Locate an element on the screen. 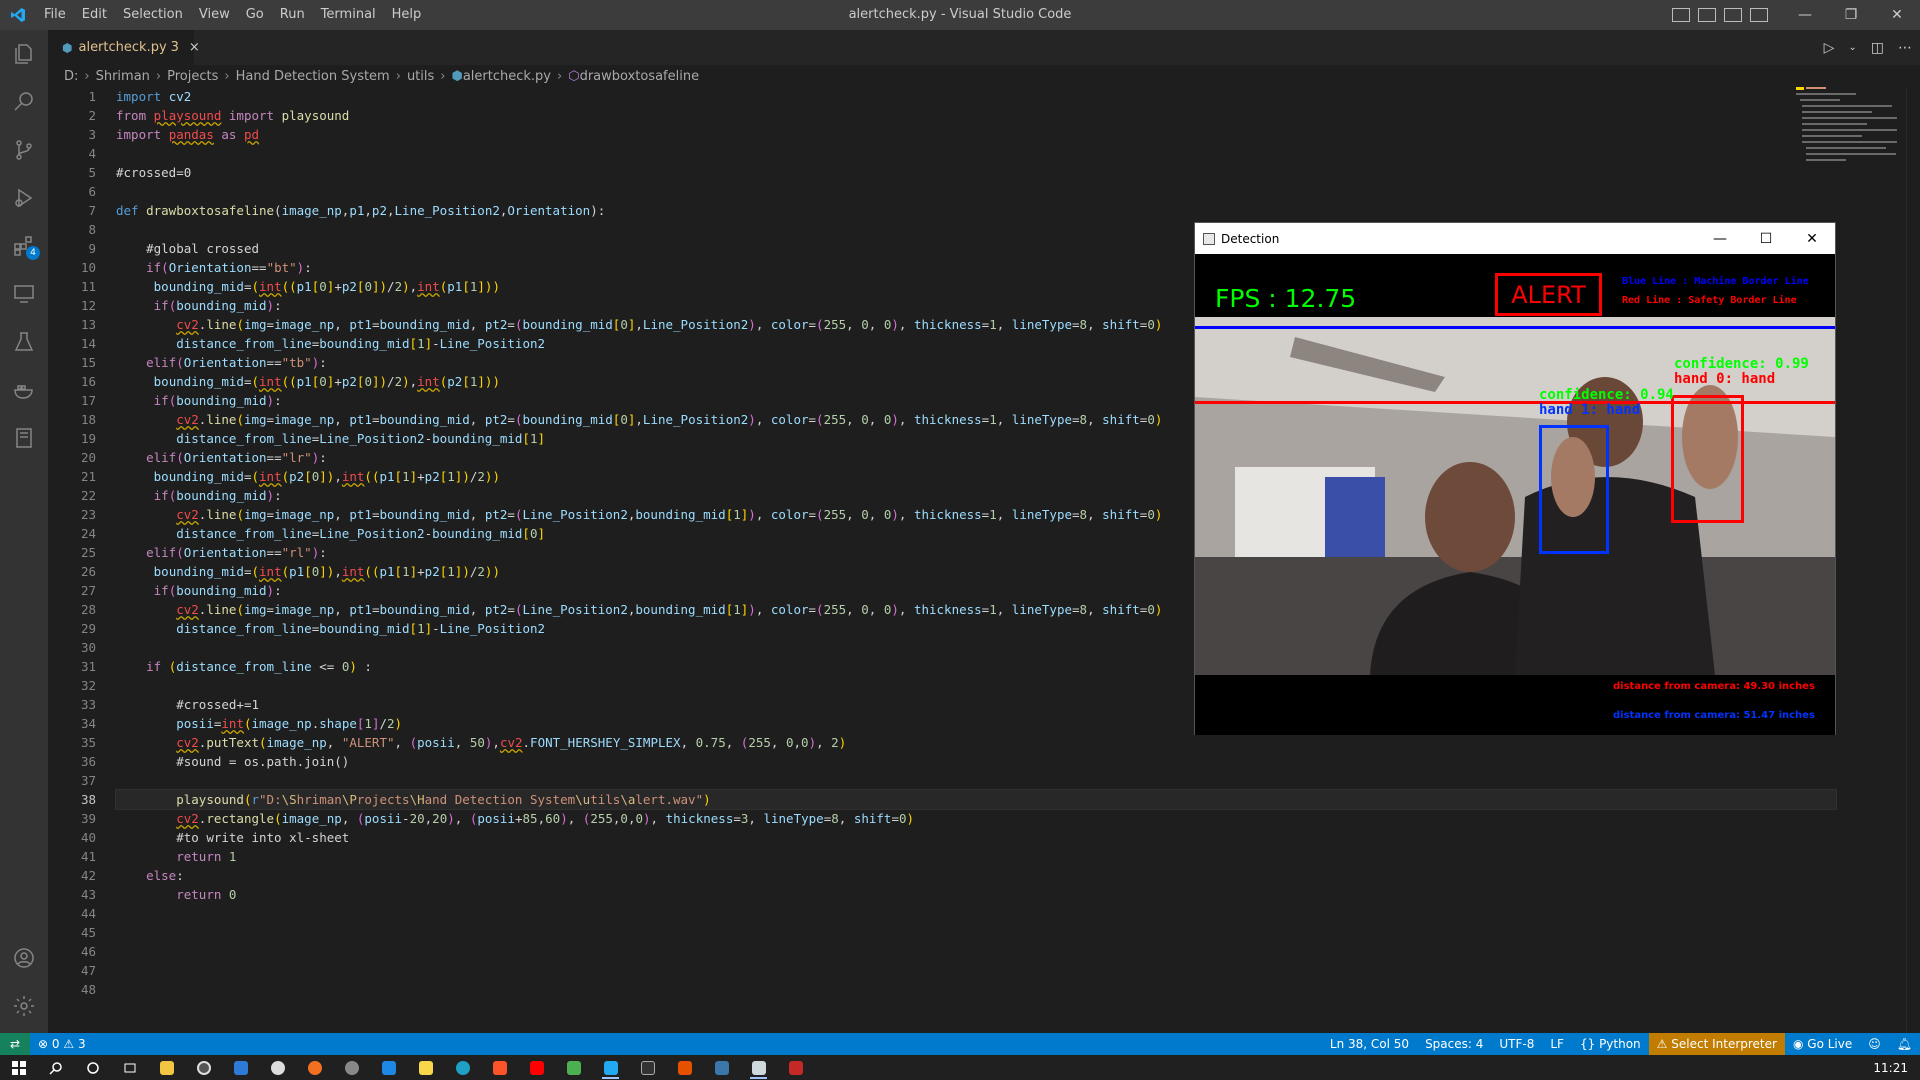 This screenshot has width=1920, height=1080. code-line: #sound = os.path.join() is located at coordinates (976, 761).